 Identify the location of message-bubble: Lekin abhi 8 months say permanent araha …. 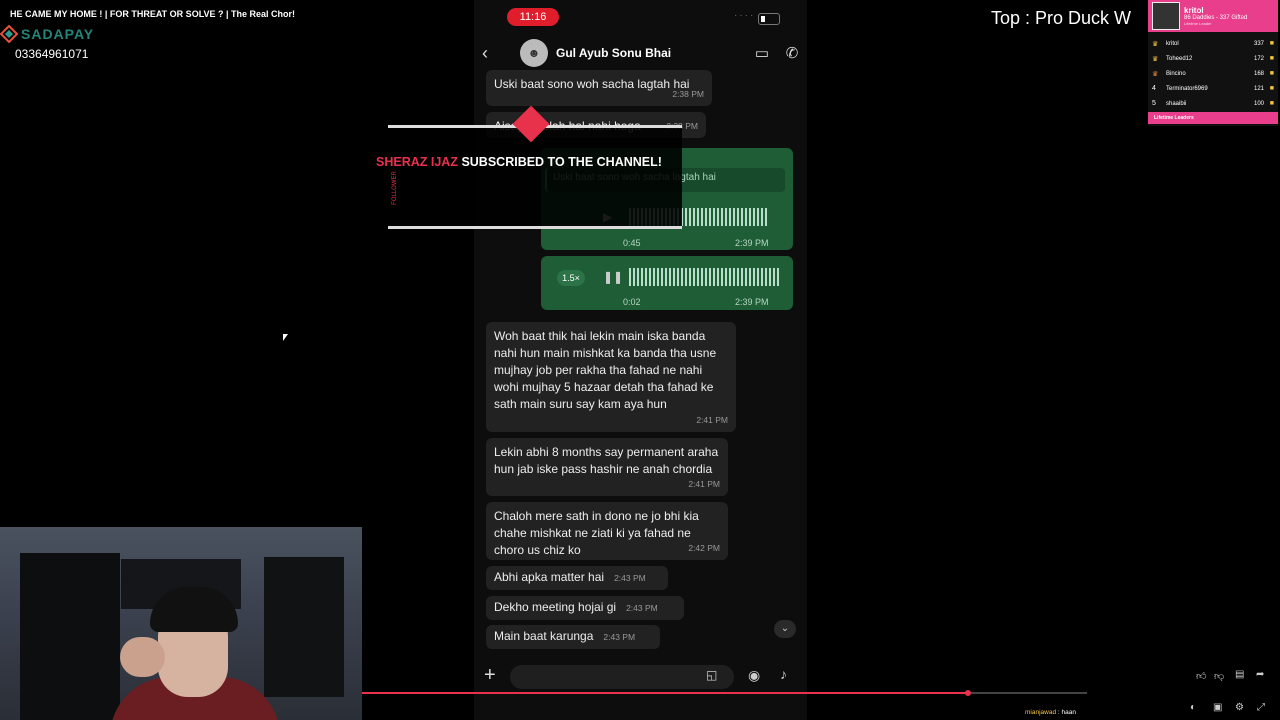
(607, 467).